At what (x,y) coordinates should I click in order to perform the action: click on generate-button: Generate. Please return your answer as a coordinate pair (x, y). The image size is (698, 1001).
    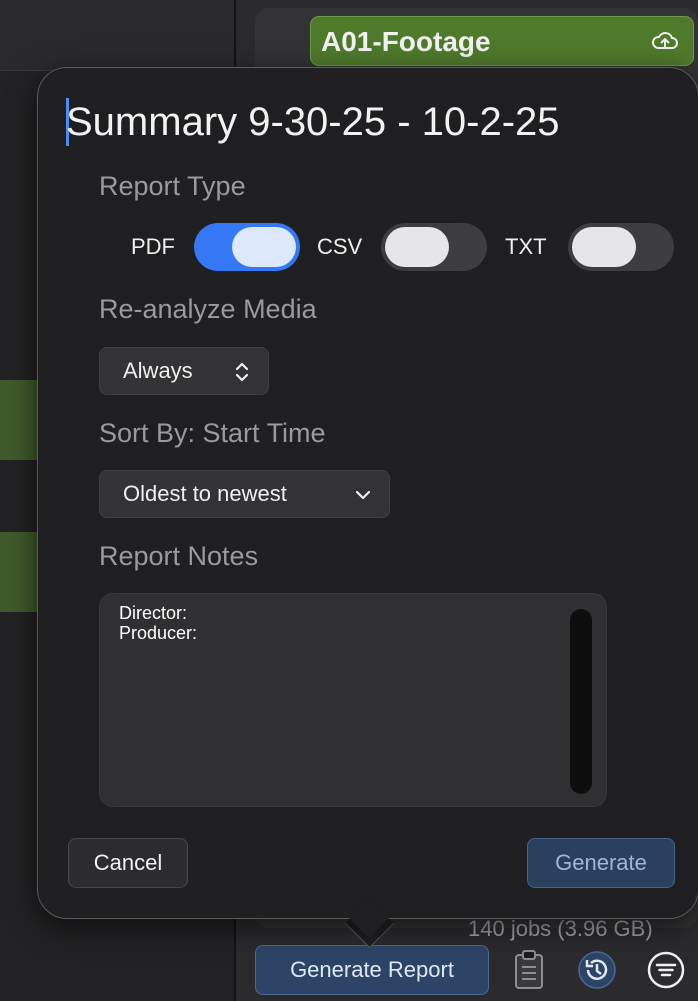
    Looking at the image, I should click on (601, 863).